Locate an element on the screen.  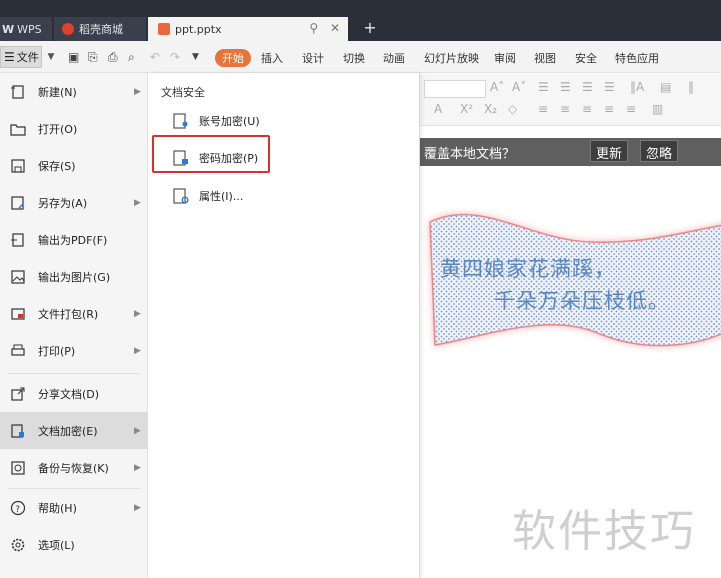
menu-item-label: 文档加密(E) is located at coordinates (68, 431).